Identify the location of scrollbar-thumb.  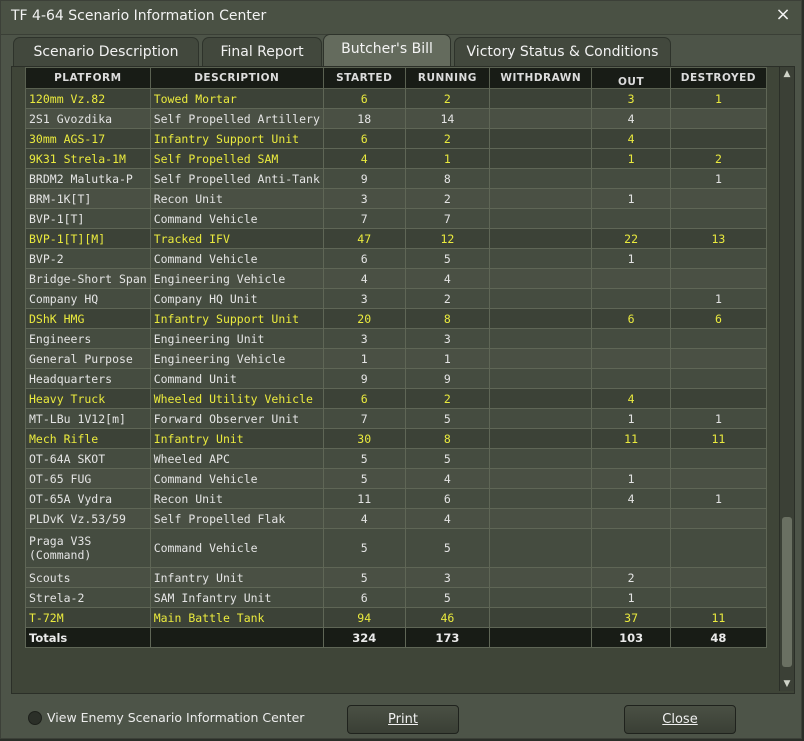
(787, 592).